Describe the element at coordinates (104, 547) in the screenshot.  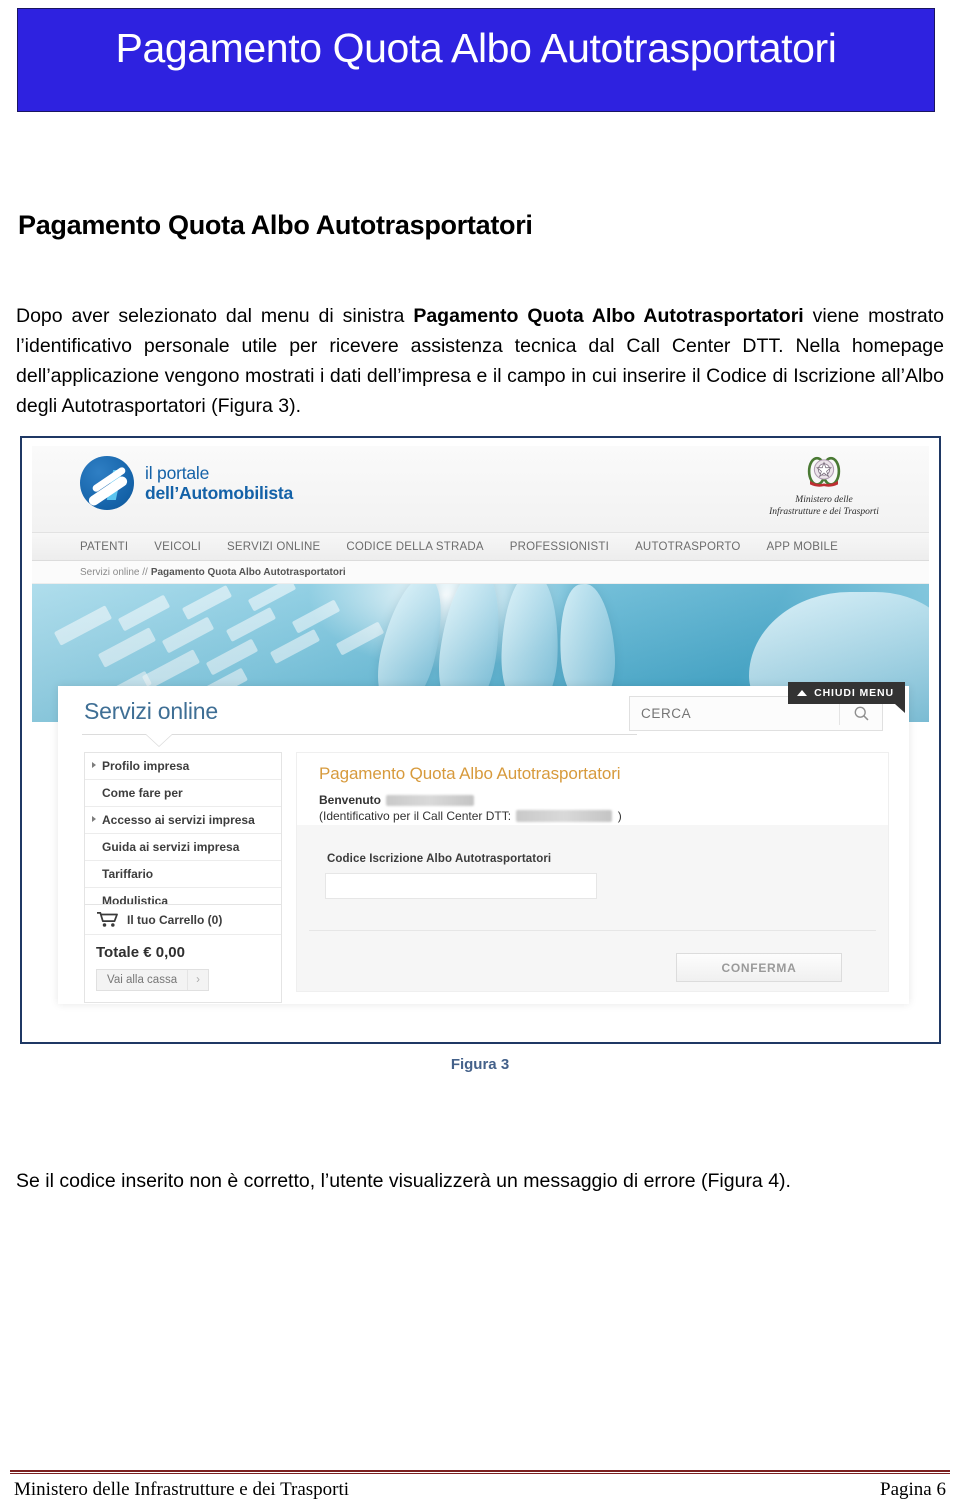
I see `nav-item-patenti: PATENTI` at that location.